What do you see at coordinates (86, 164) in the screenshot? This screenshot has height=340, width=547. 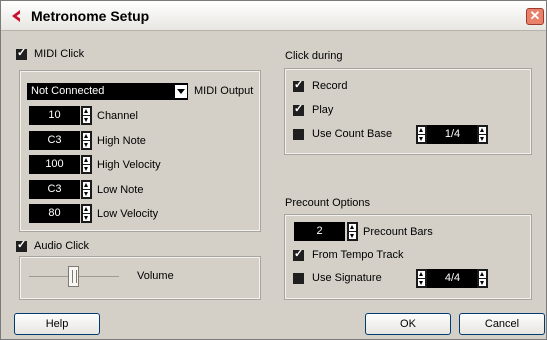 I see `high-velocity-stepper` at bounding box center [86, 164].